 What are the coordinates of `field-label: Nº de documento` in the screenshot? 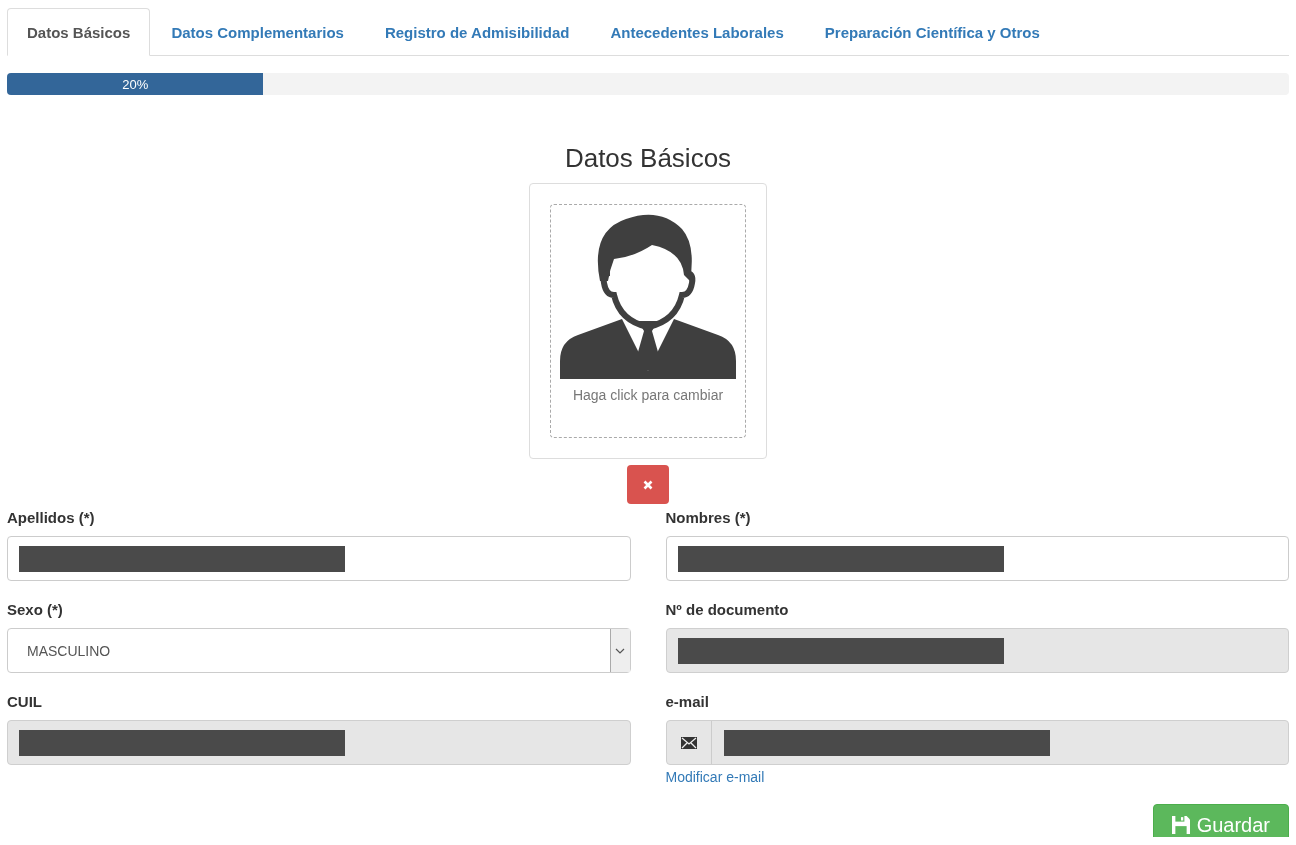 It's located at (727, 610).